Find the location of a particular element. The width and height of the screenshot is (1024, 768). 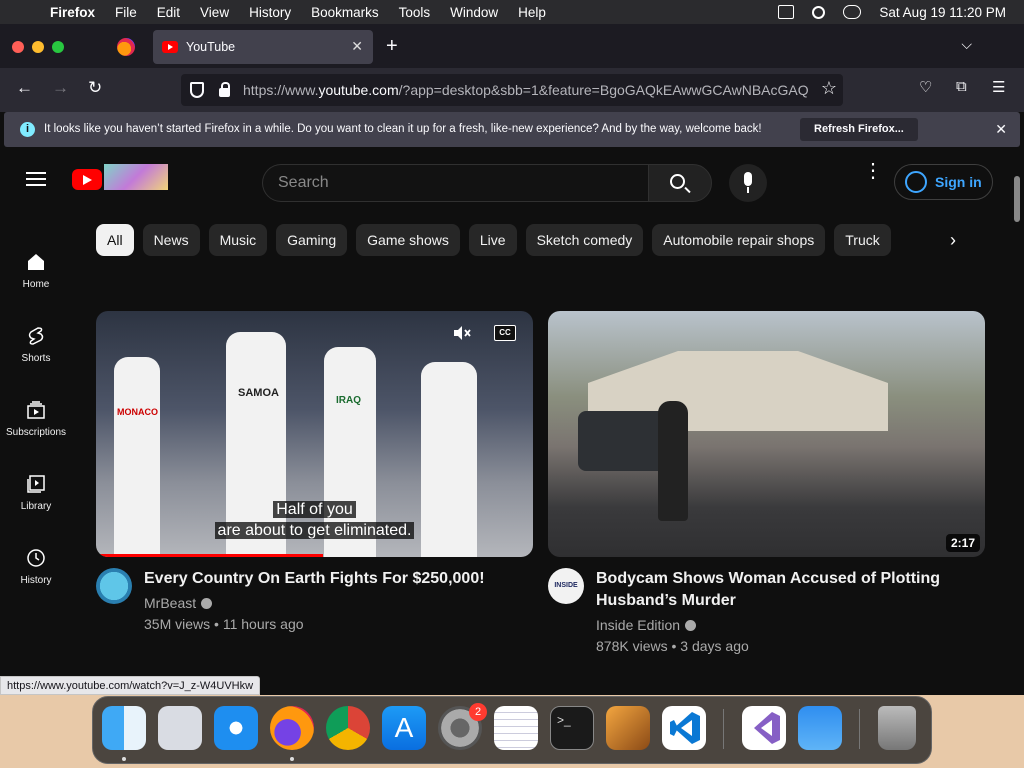

extensions-icon: ⧉ is located at coordinates (961, 86).